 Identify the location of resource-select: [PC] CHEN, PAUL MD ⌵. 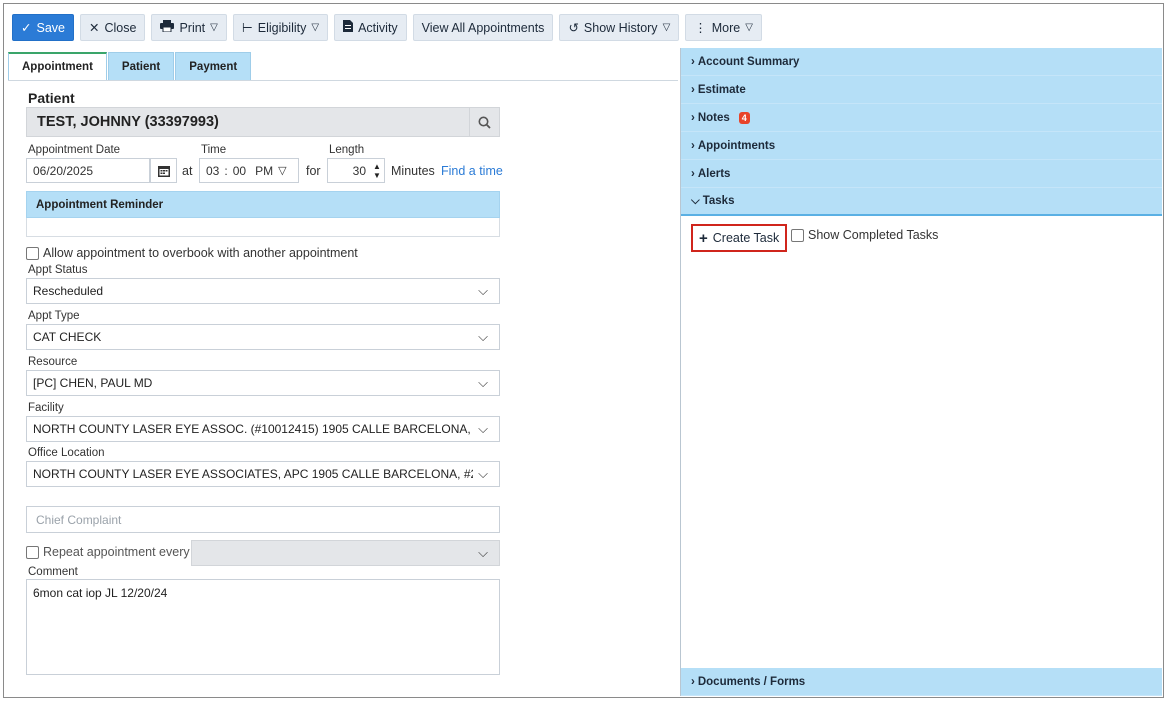
(263, 383).